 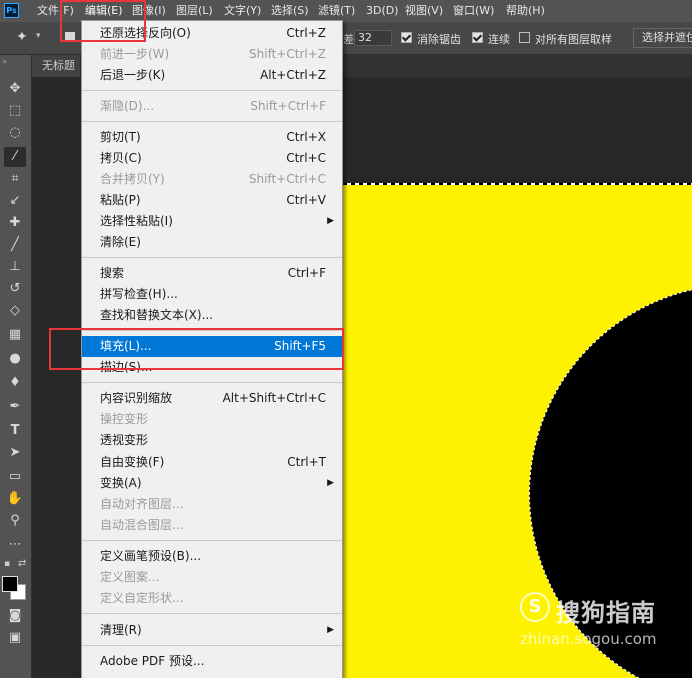 What do you see at coordinates (499, 39) in the screenshot?
I see `contiguous-label: 连续` at bounding box center [499, 39].